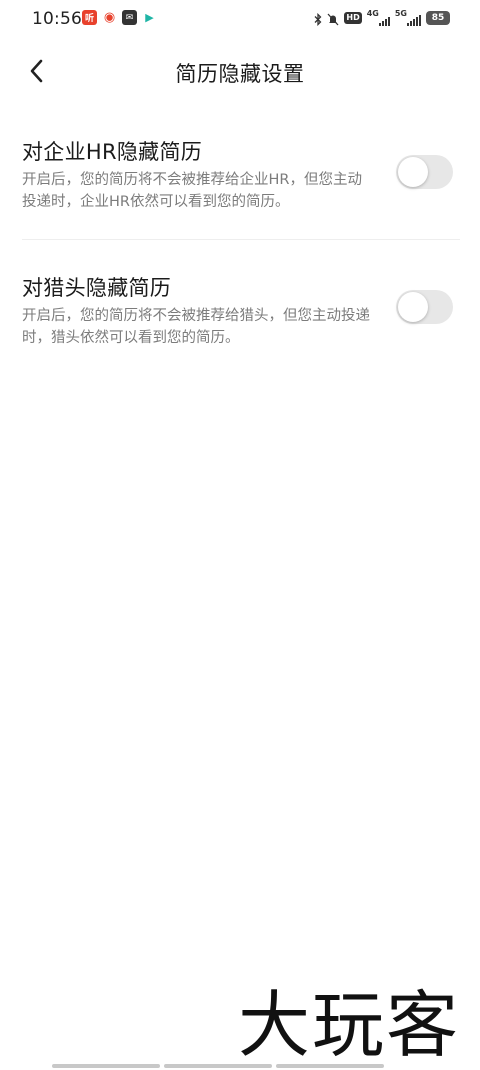 This screenshot has height=1070, width=480. I want to click on hd-badge: HD, so click(353, 18).